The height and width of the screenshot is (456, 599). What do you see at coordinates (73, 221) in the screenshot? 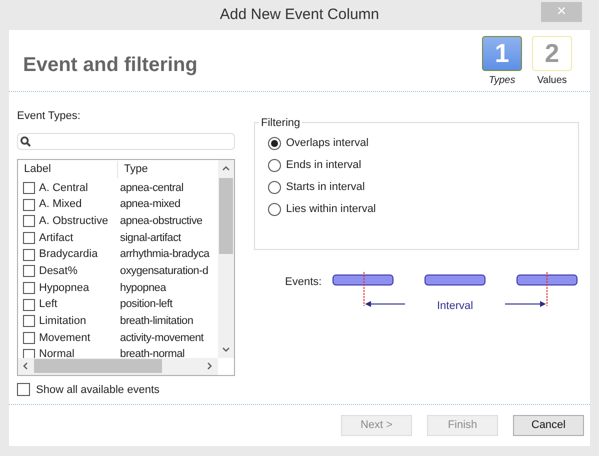
I see `event-label: A. Obstructive` at bounding box center [73, 221].